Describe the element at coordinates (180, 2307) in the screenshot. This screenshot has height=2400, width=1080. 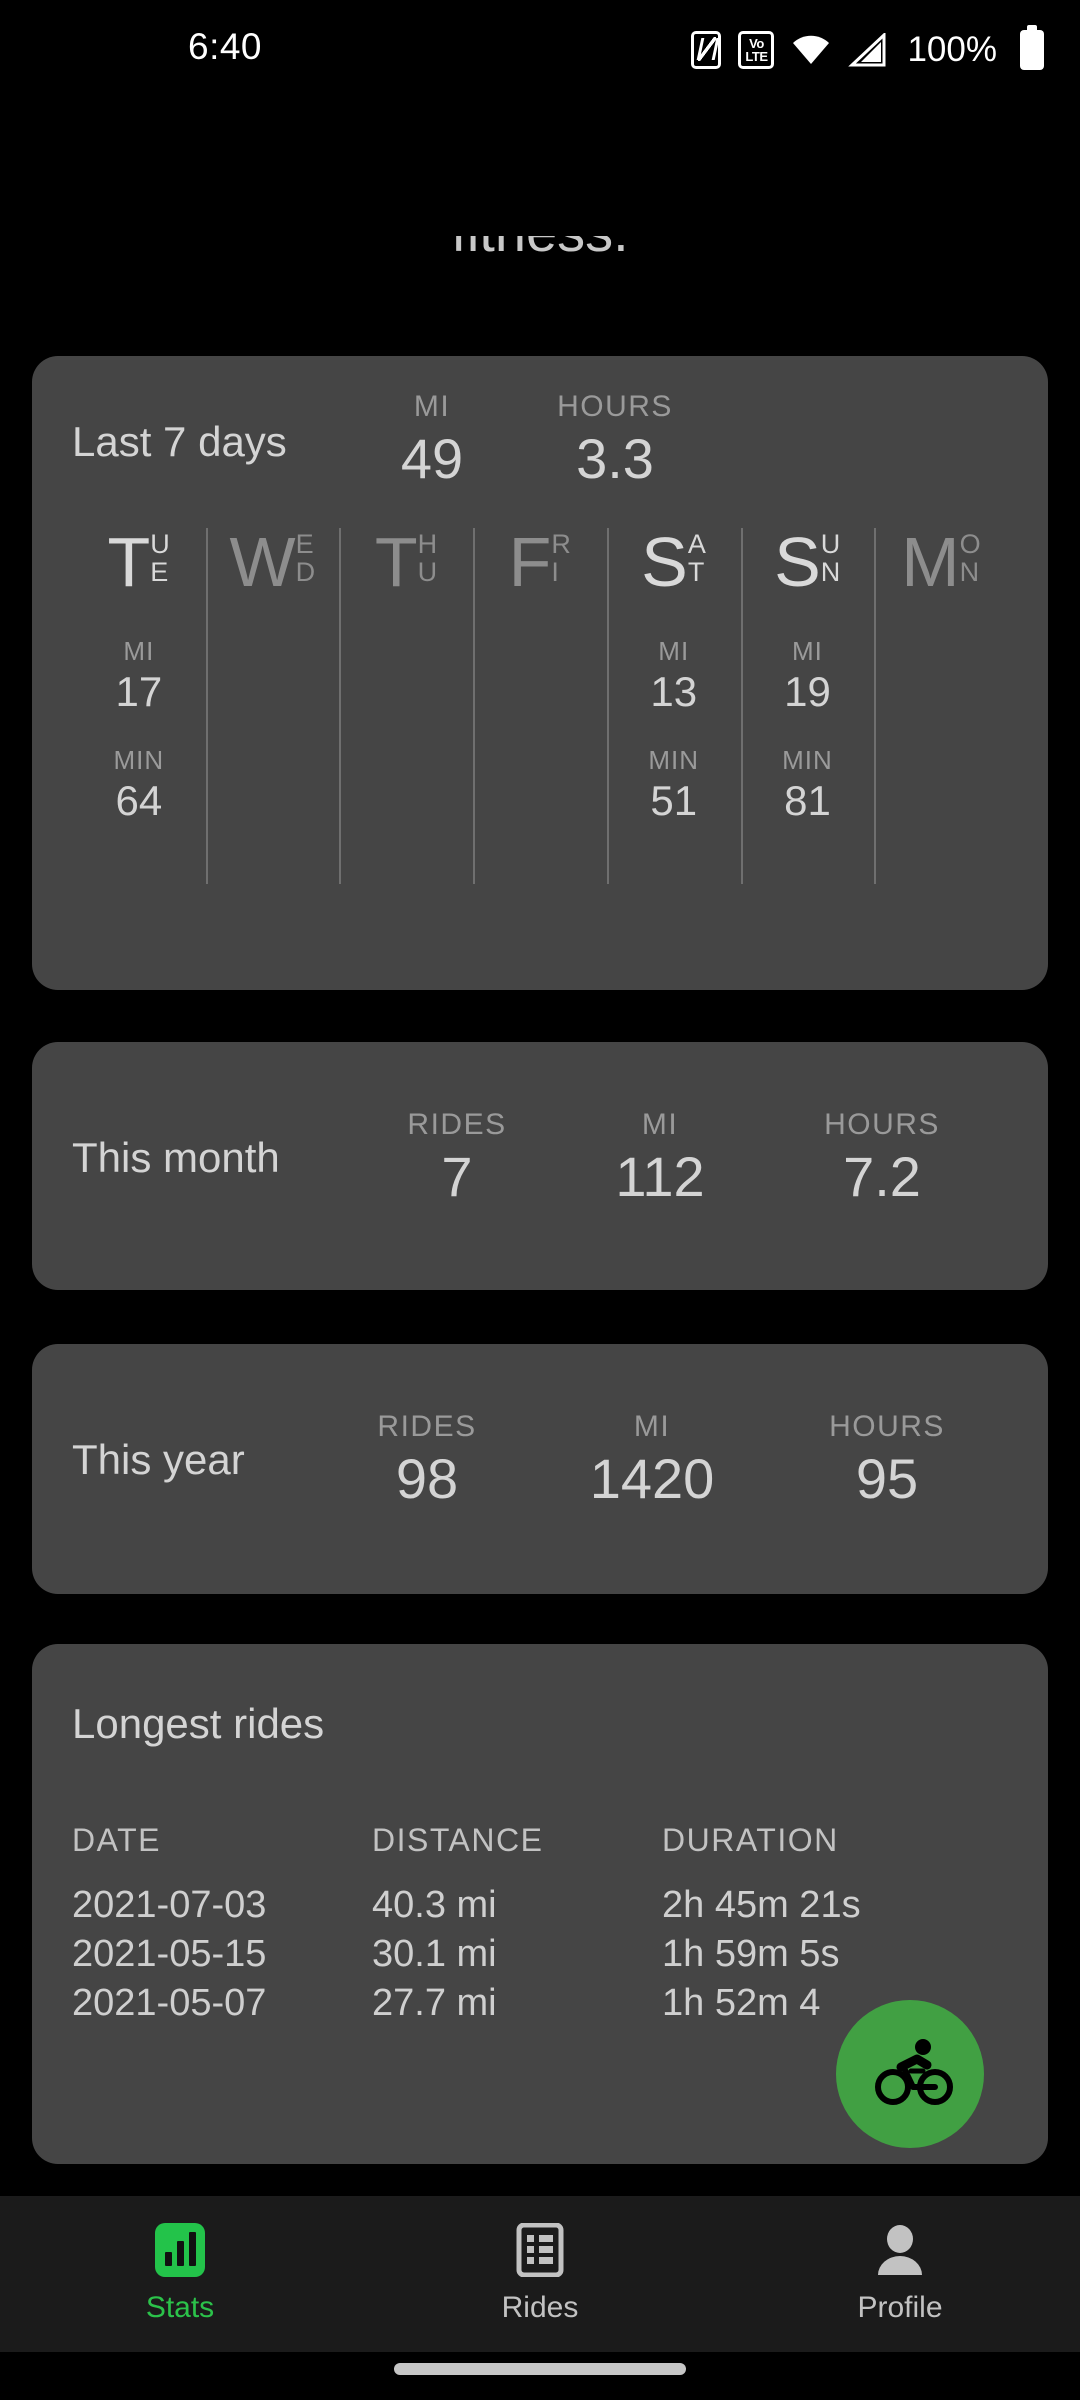
I see `nav-label-stats: Stats` at that location.